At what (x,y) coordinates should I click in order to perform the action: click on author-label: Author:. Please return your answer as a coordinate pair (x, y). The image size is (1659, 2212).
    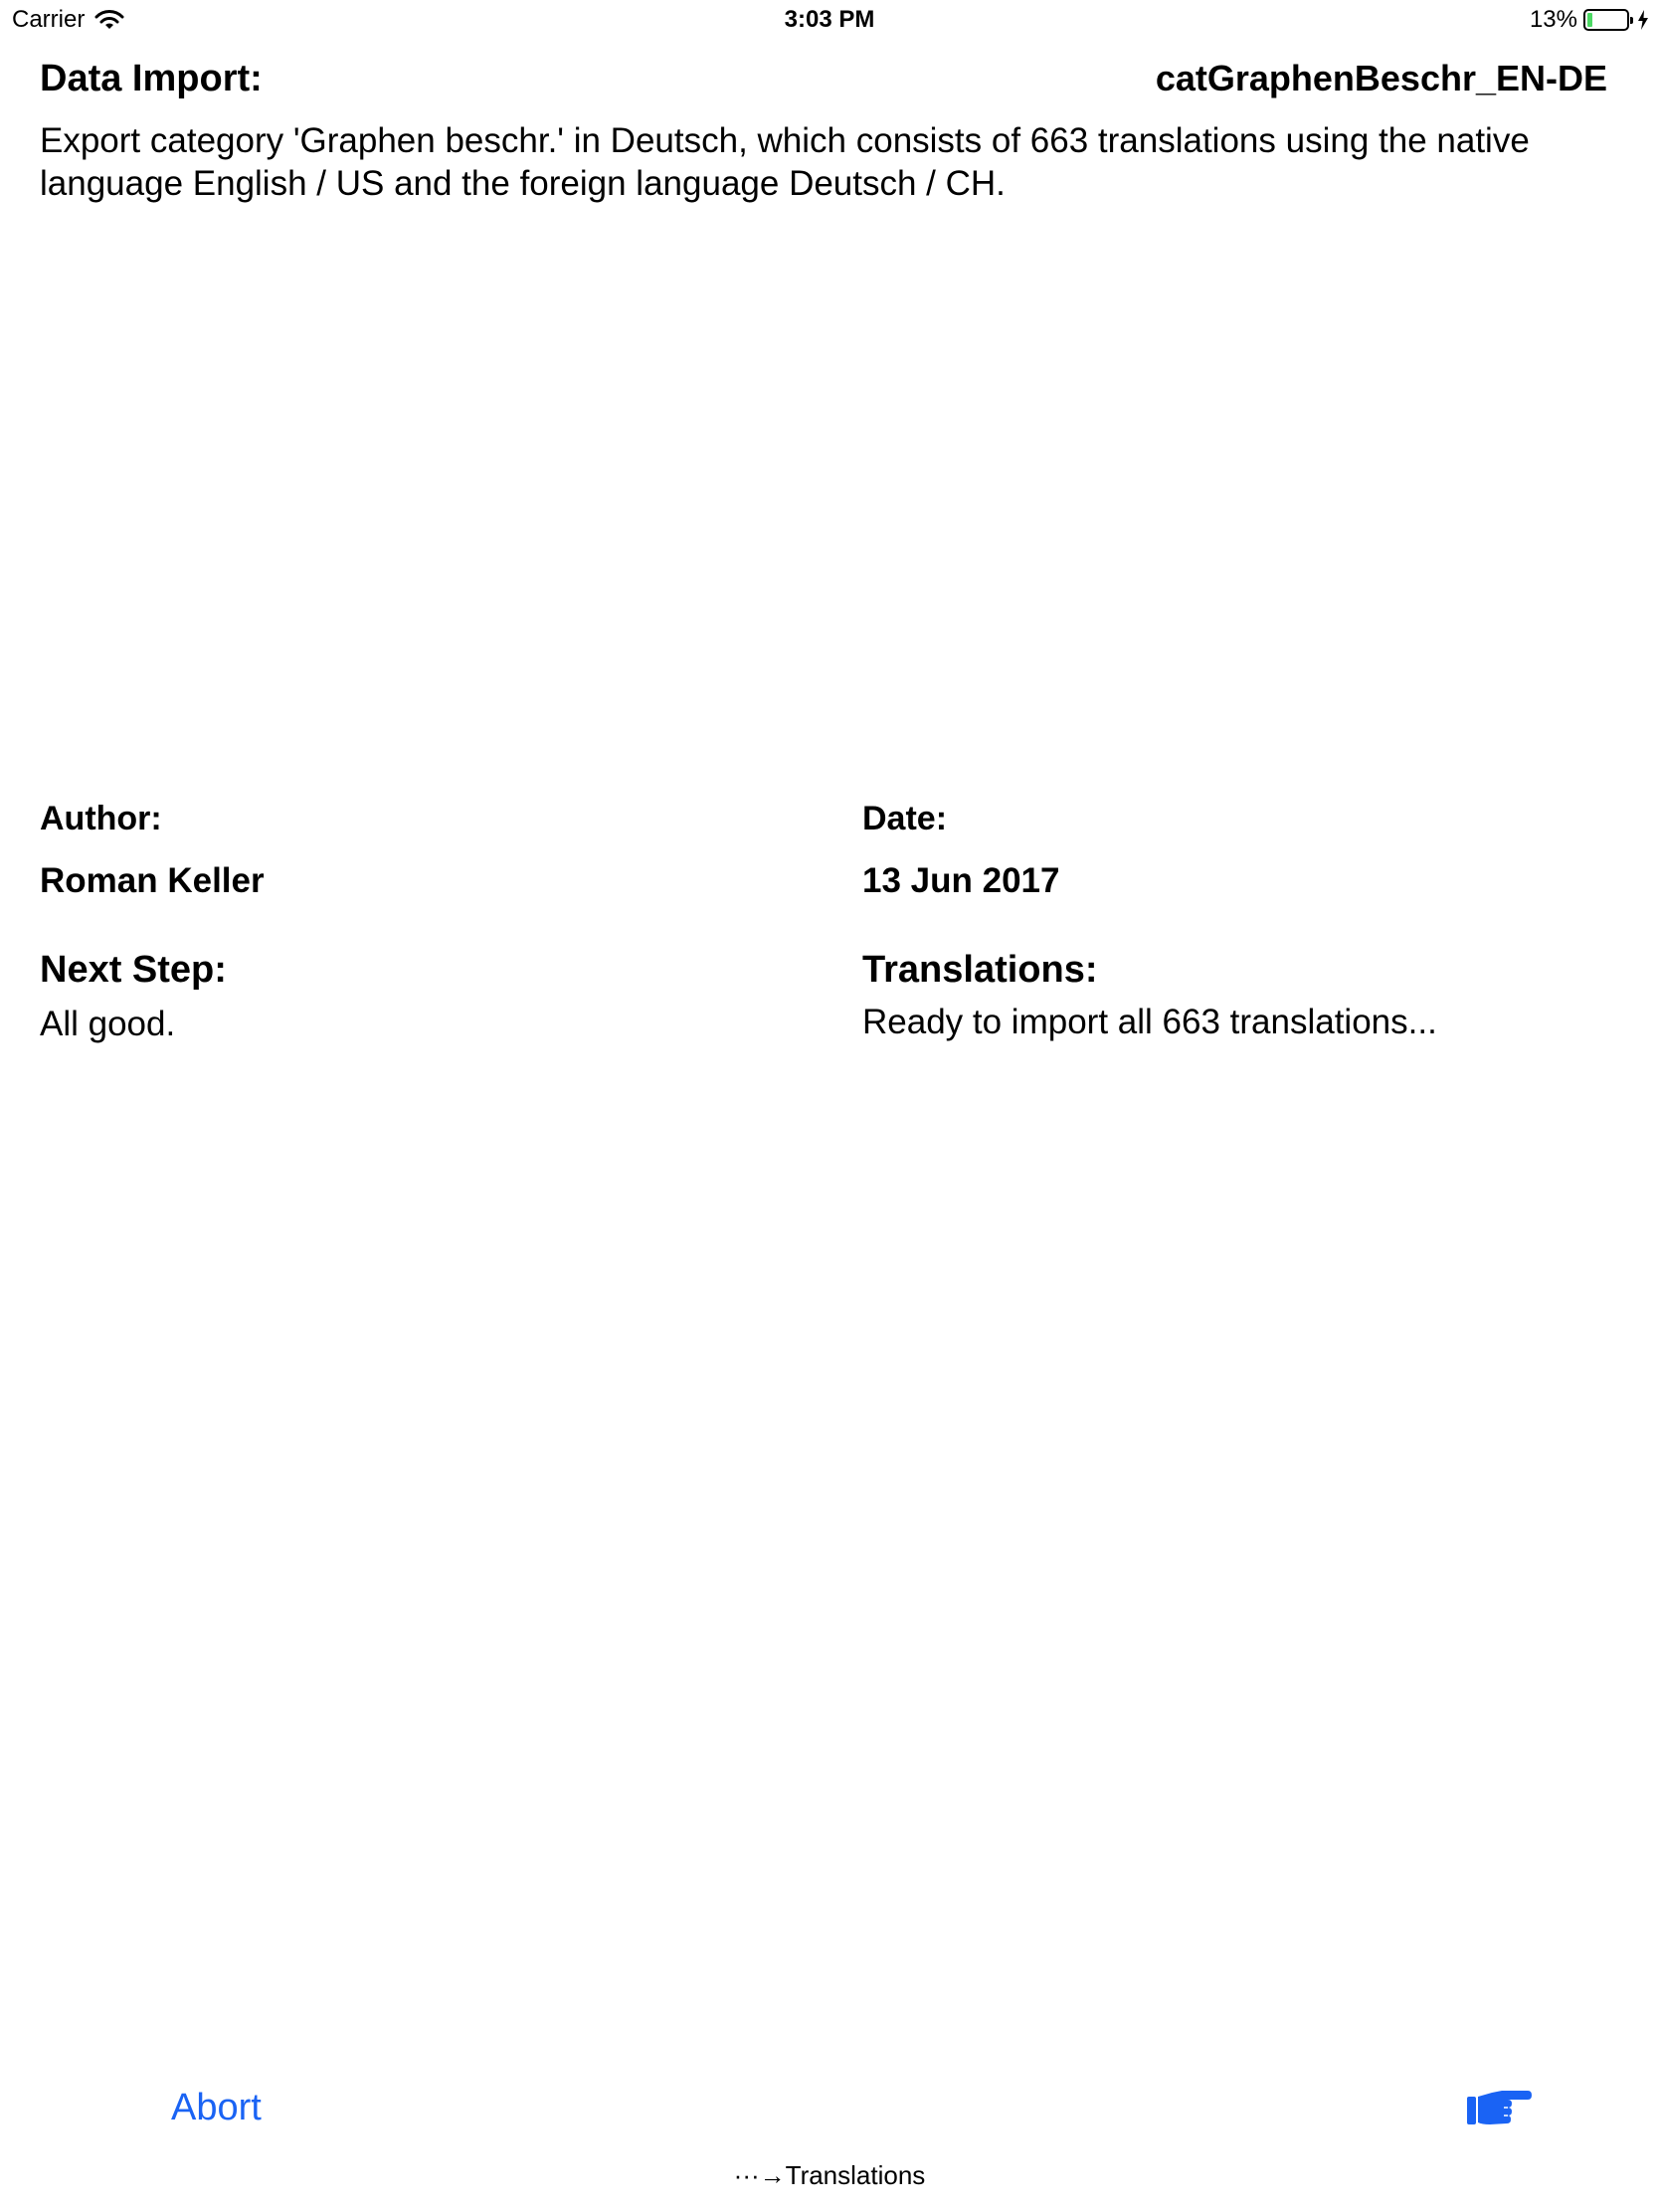
    Looking at the image, I should click on (101, 818).